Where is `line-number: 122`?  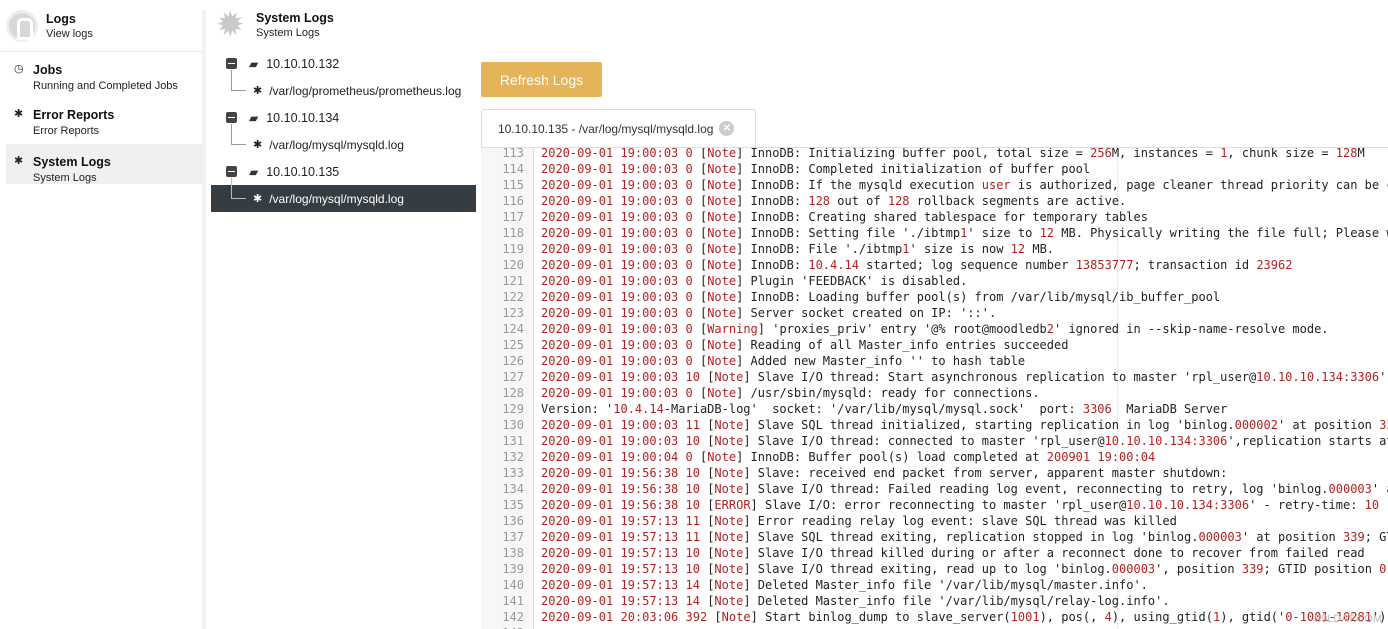 line-number: 122 is located at coordinates (513, 297).